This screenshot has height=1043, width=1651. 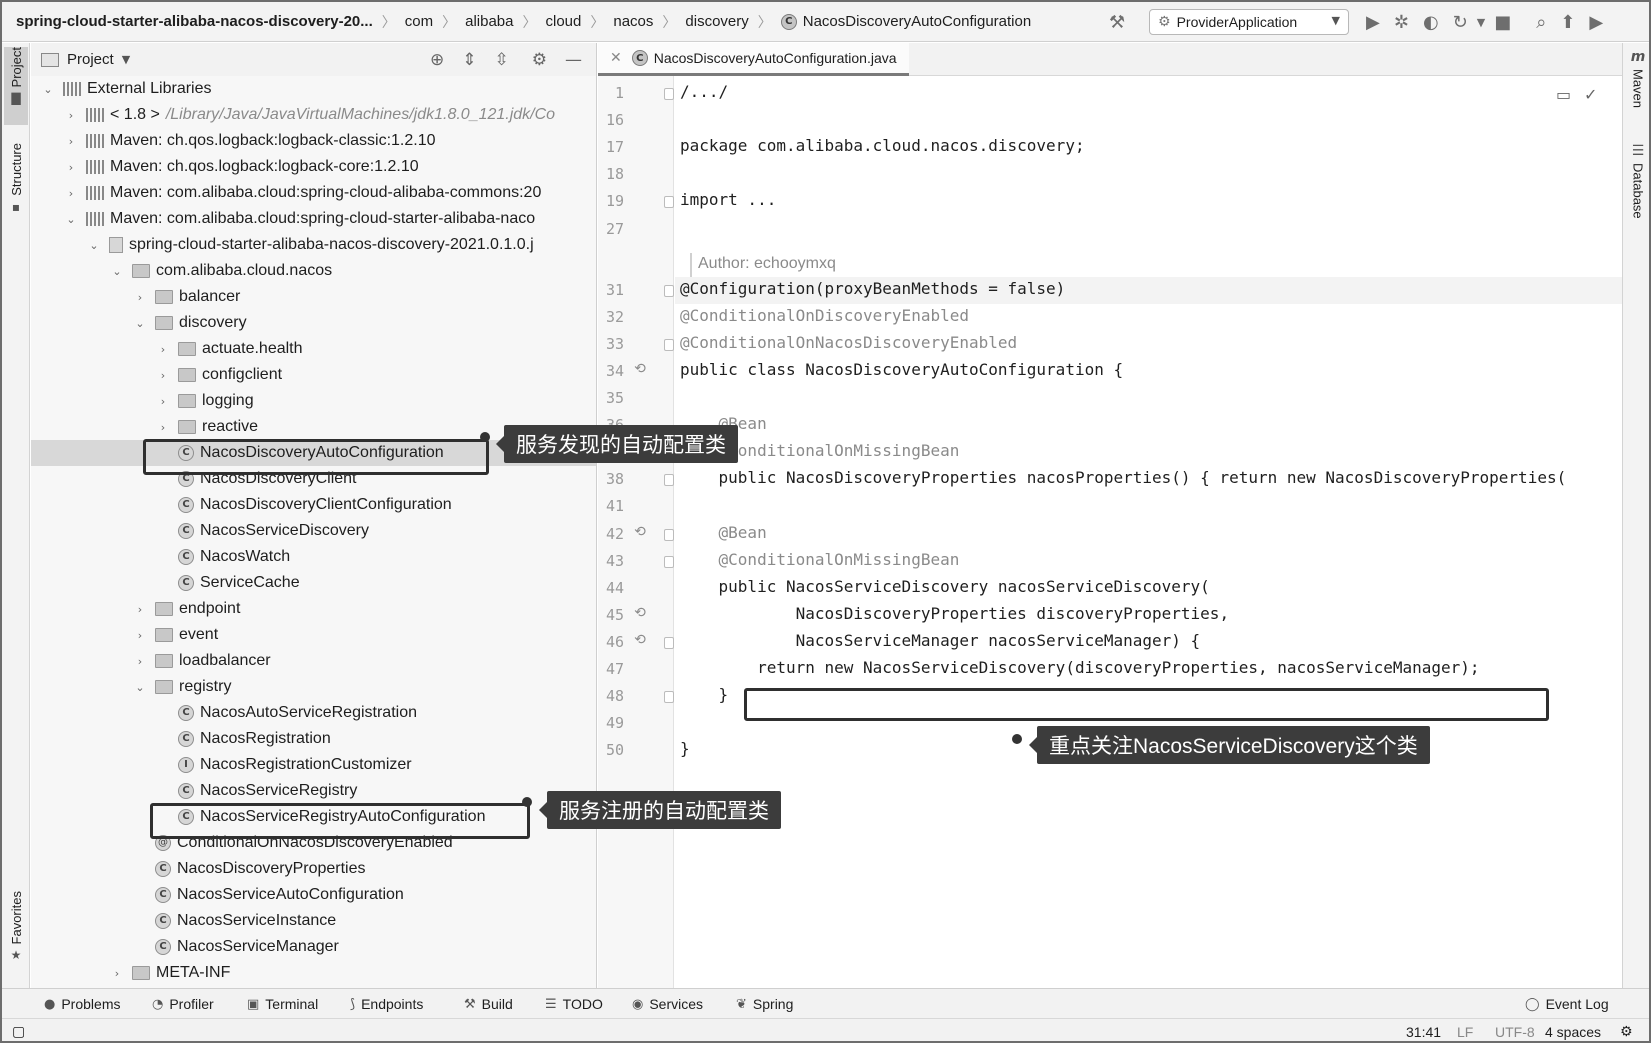 What do you see at coordinates (126, 59) in the screenshot?
I see `chevron-down-icon: ▼` at bounding box center [126, 59].